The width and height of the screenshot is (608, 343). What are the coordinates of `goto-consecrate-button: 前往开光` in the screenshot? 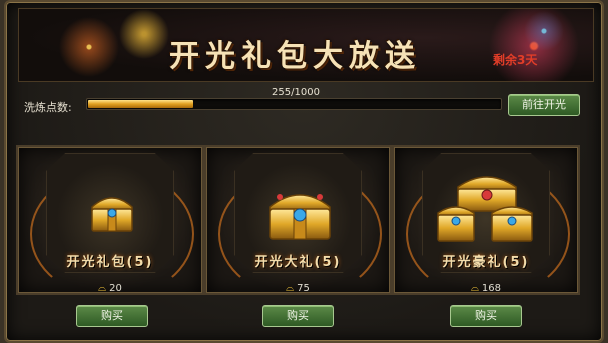 It's located at (544, 105).